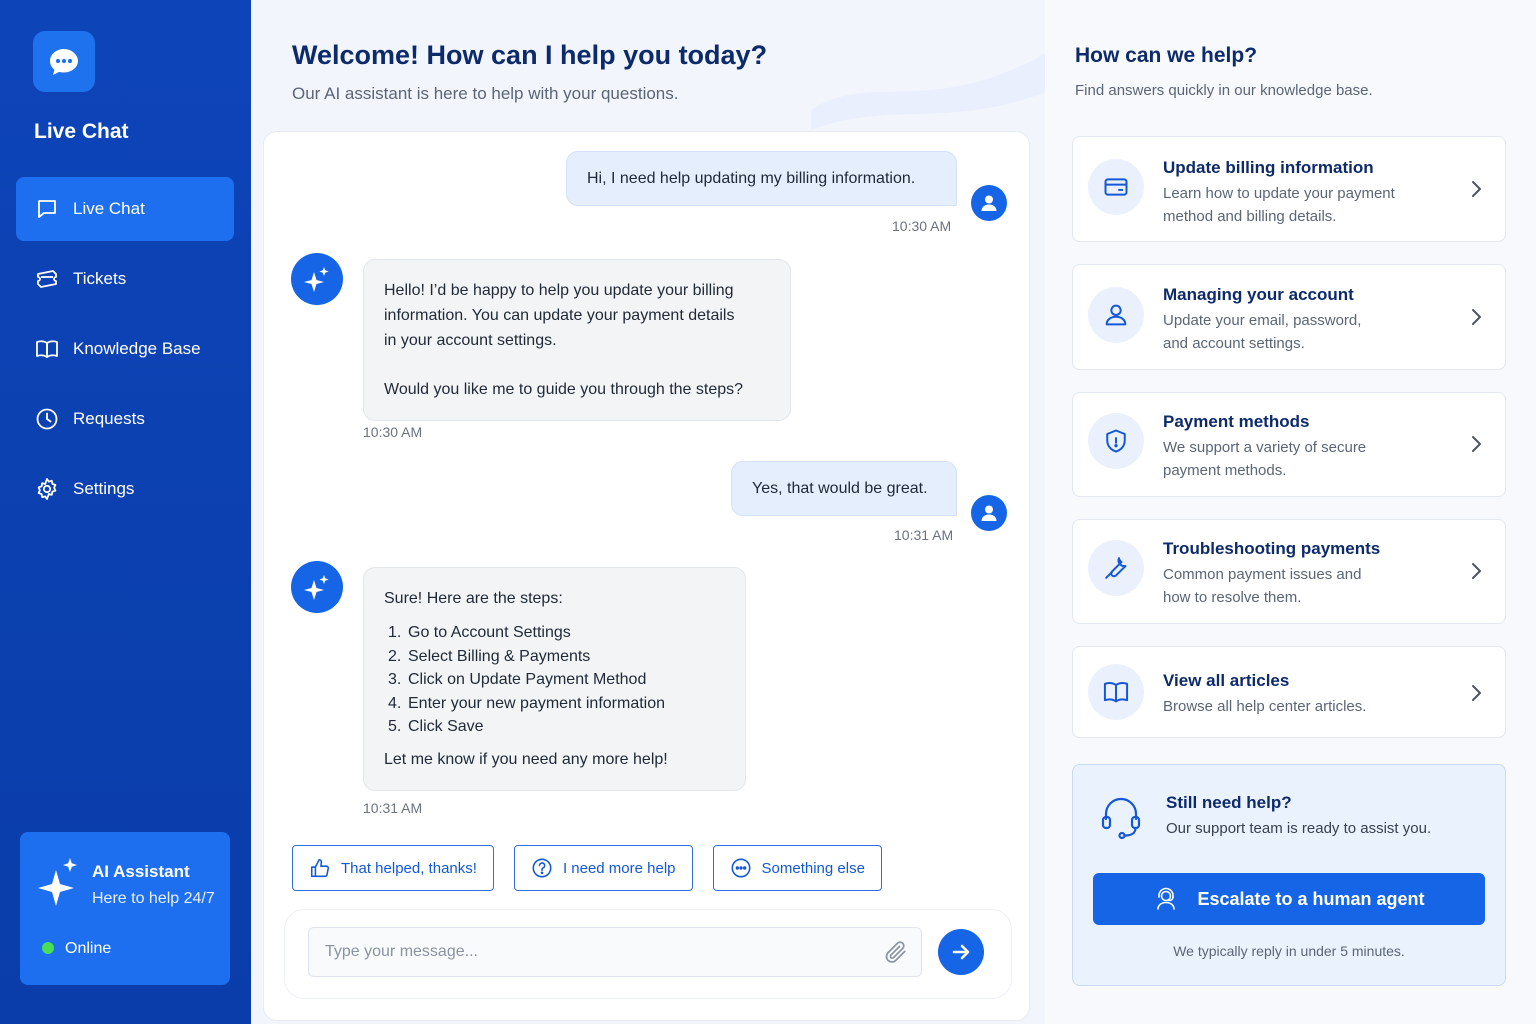  I want to click on ticket-icon, so click(47, 279).